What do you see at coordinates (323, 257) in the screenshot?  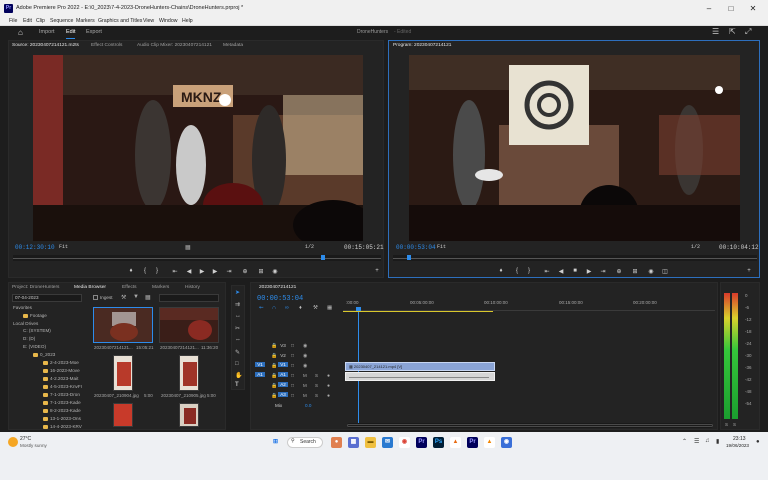 I see `source-playhead` at bounding box center [323, 257].